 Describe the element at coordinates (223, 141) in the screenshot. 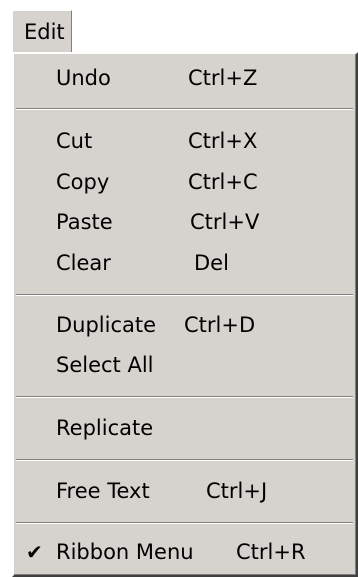

I see `menu-item-cut-shortcut: Ctrl+X` at that location.